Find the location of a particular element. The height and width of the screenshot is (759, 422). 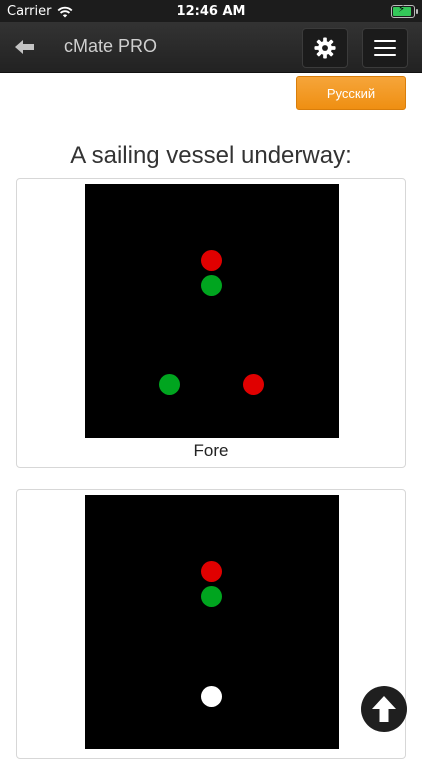

scroll-top-button is located at coordinates (384, 709).